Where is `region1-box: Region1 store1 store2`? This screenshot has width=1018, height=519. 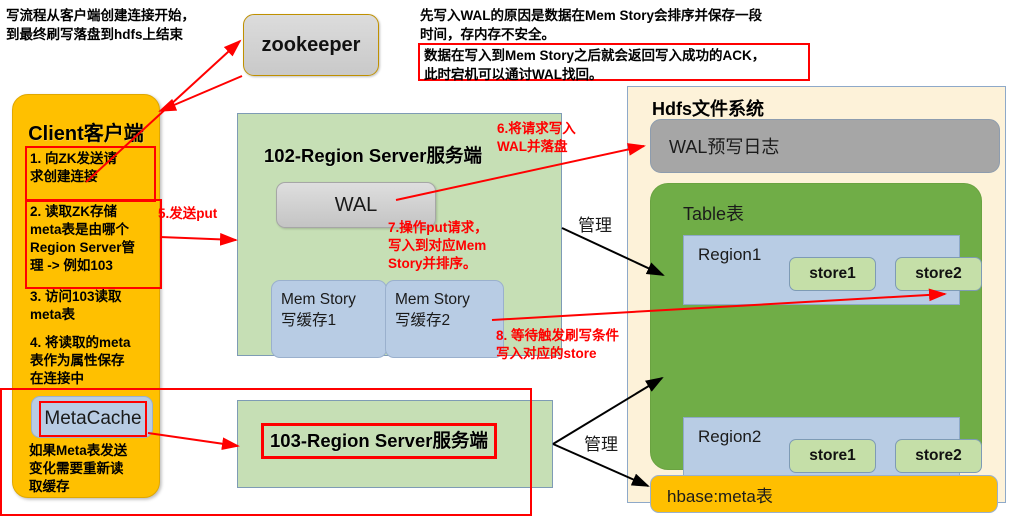
region1-box: Region1 store1 store2 is located at coordinates (832, 270).